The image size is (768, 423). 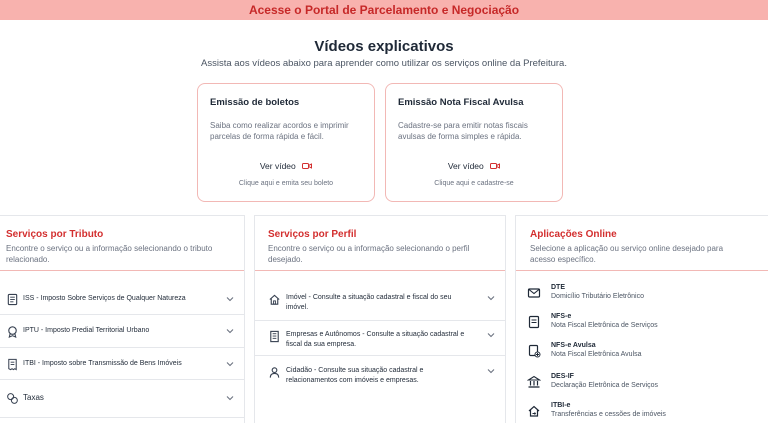 What do you see at coordinates (534, 293) in the screenshot?
I see `mail-icon` at bounding box center [534, 293].